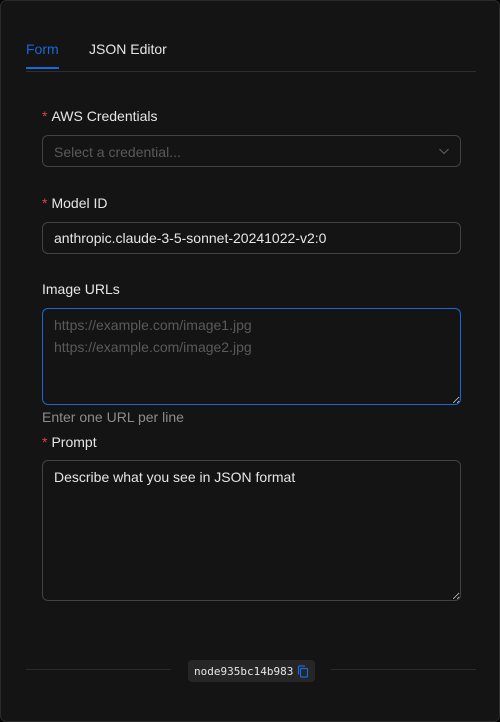  What do you see at coordinates (74, 442) in the screenshot?
I see `prompt-label-text: Prompt` at bounding box center [74, 442].